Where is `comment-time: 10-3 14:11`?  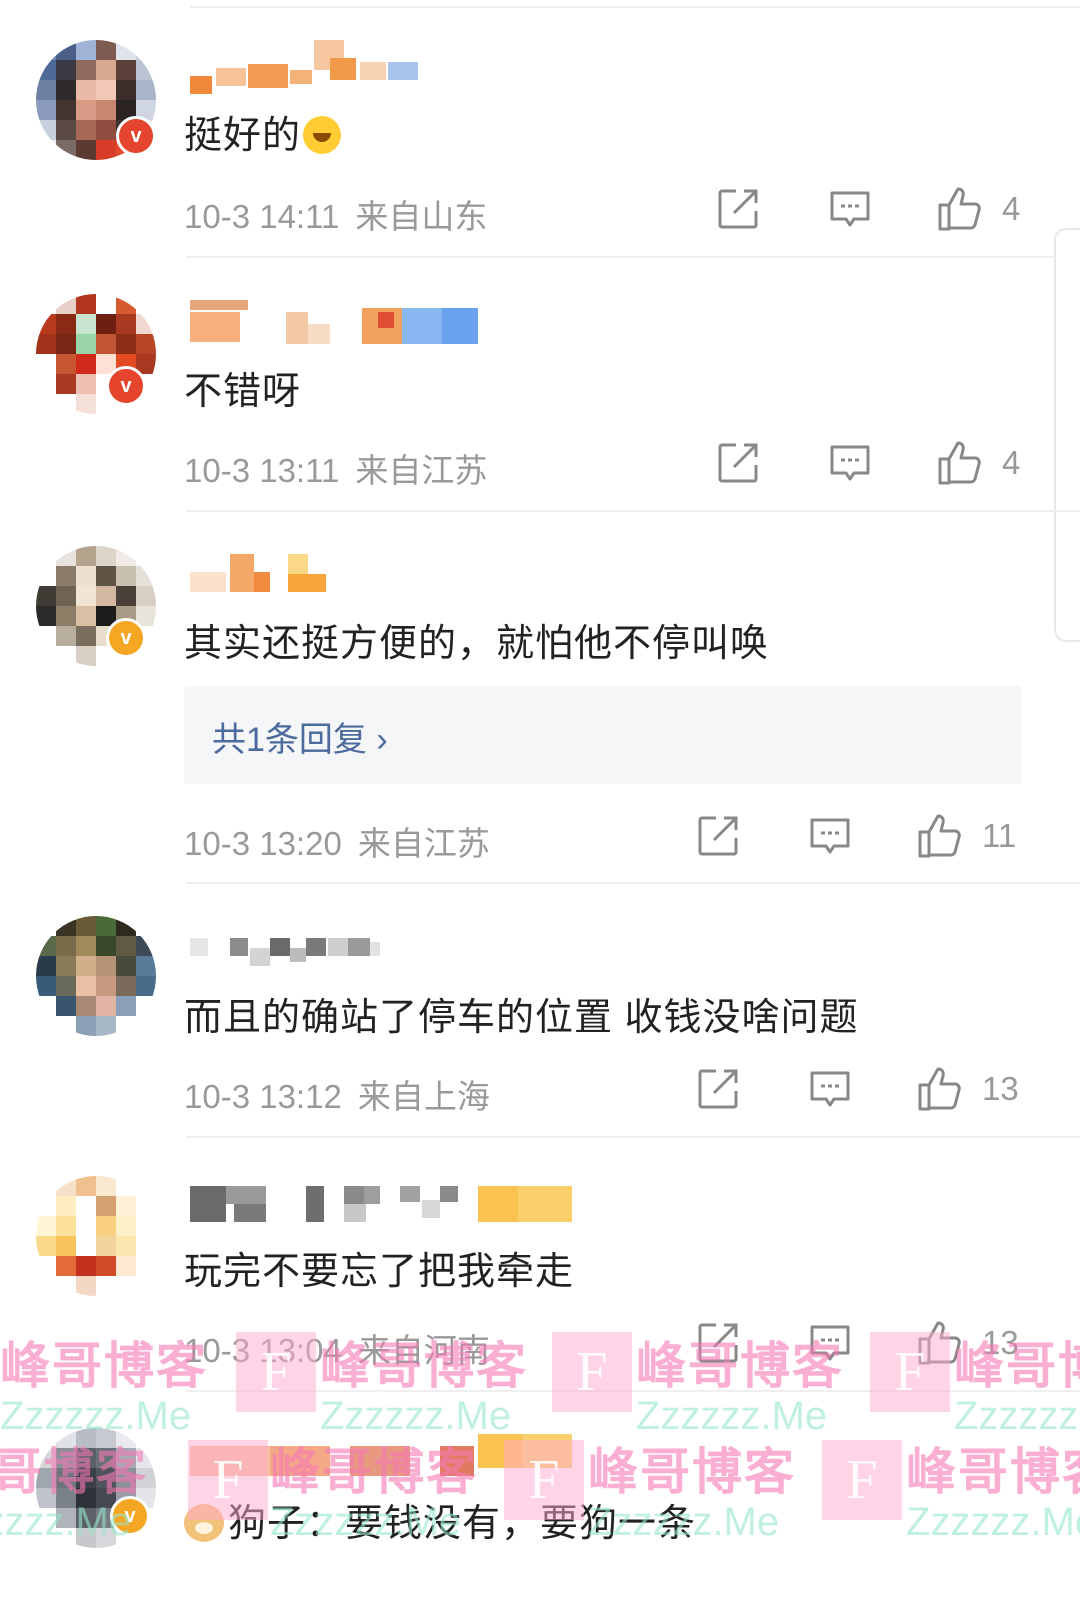 comment-time: 10-3 14:11 is located at coordinates (262, 216).